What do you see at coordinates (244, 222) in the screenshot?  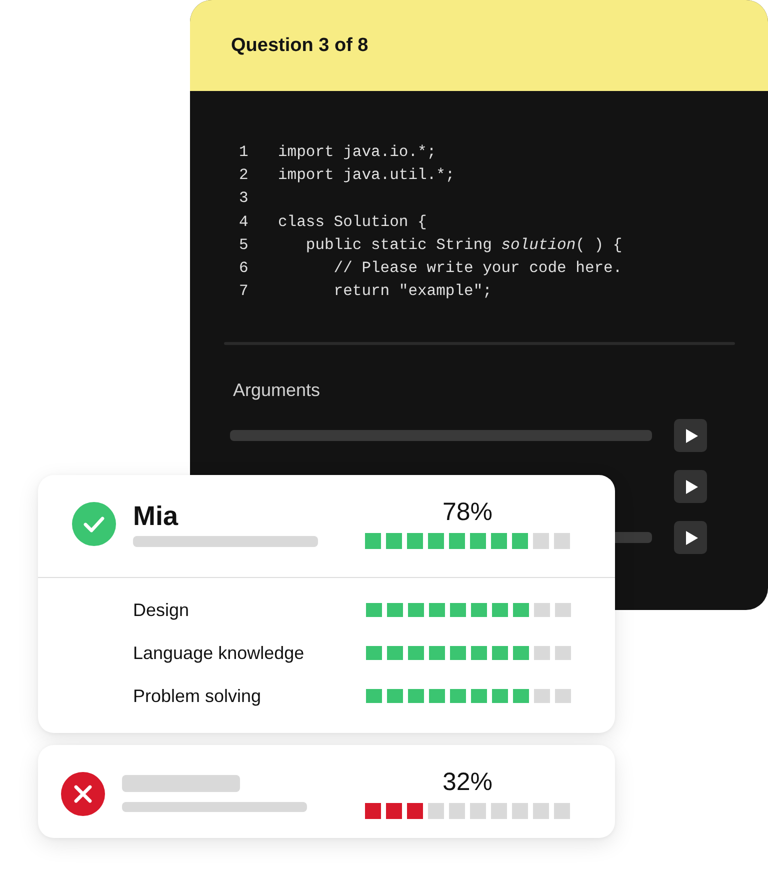 I see `line-number: 4` at bounding box center [244, 222].